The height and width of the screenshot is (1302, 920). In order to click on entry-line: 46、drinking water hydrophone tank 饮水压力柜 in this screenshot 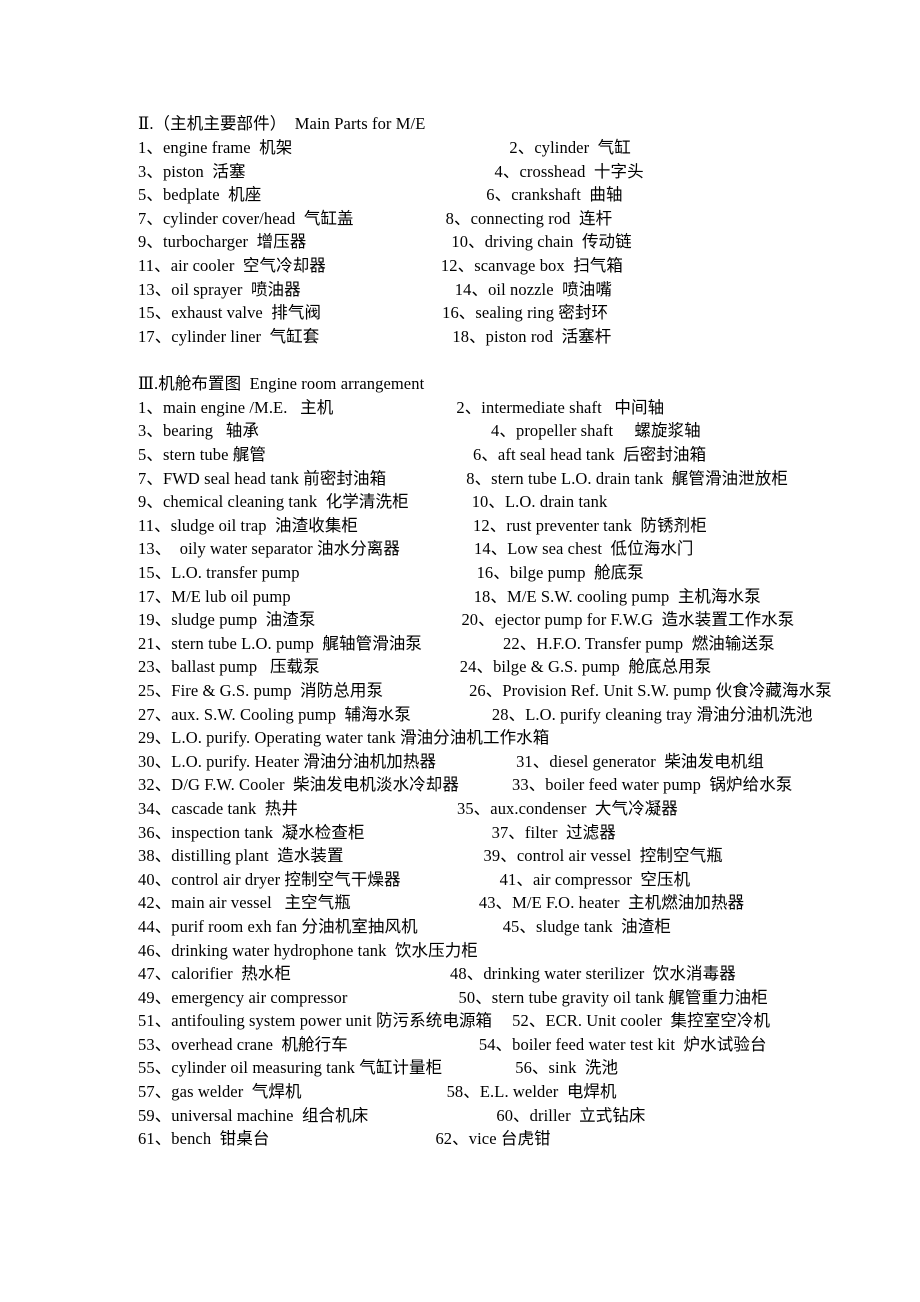, I will do `click(529, 951)`.